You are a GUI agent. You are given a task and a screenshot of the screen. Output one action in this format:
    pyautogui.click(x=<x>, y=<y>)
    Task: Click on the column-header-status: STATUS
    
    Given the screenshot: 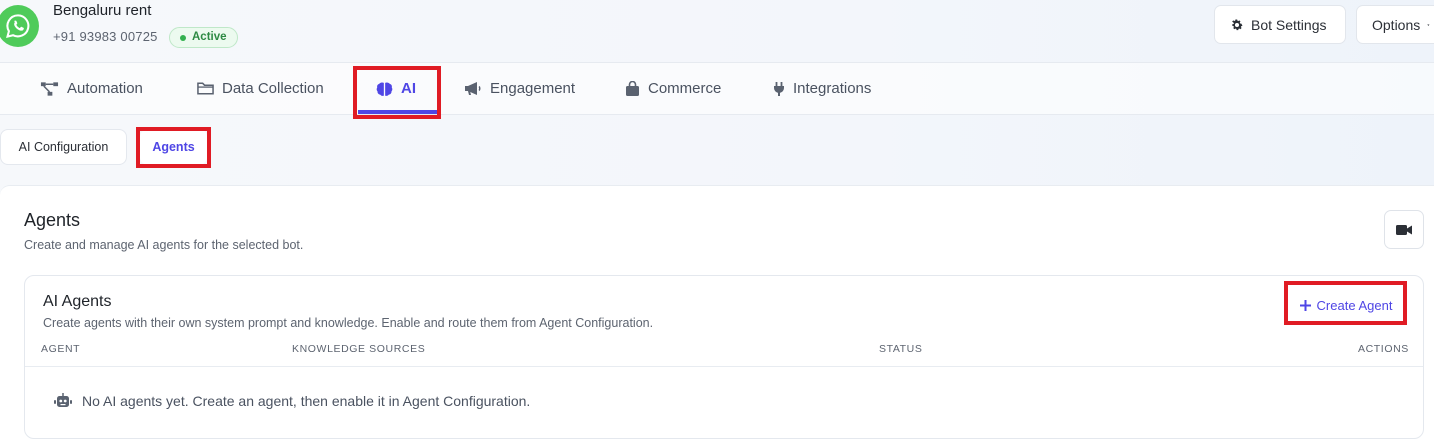 What is the action you would take?
    pyautogui.click(x=901, y=349)
    